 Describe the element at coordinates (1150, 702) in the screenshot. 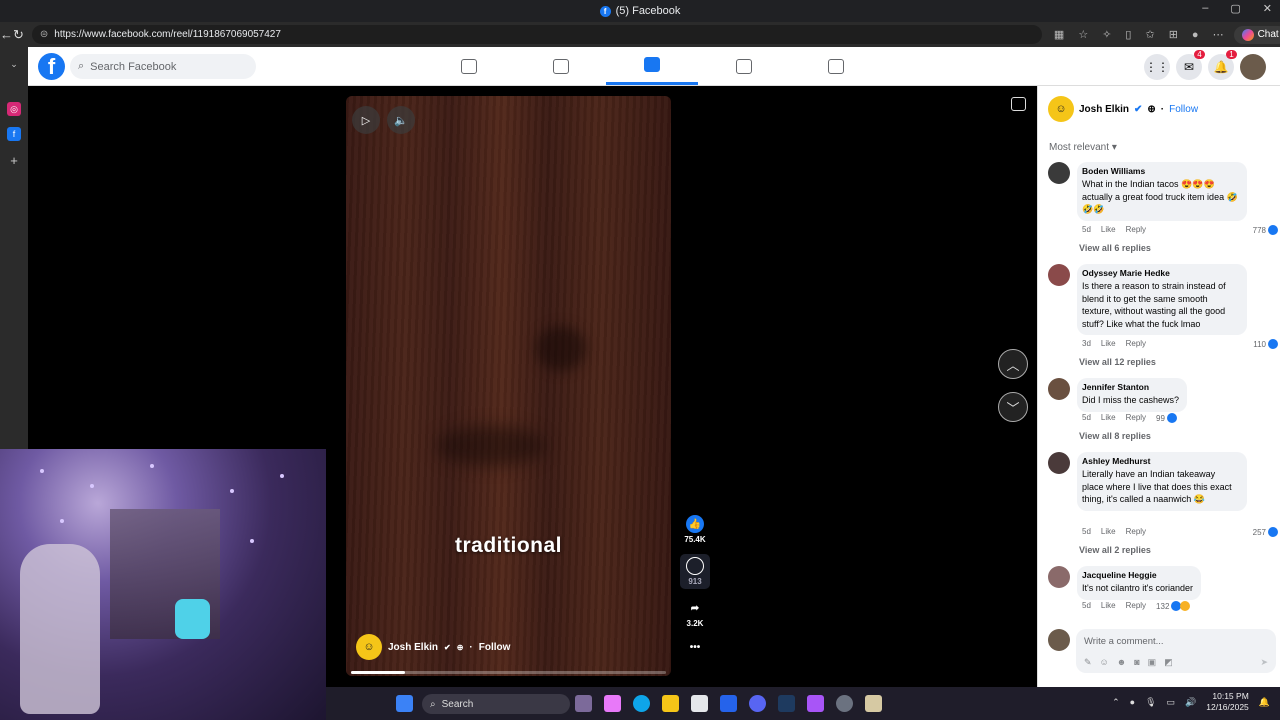

I see `microphone-icon: 🎙` at that location.